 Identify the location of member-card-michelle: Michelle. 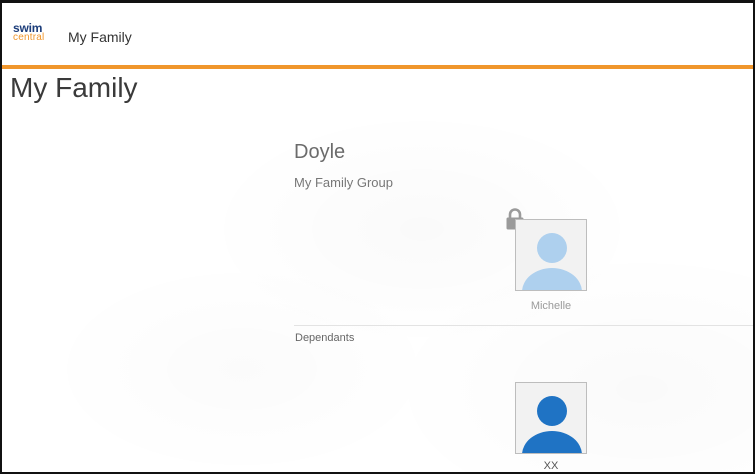
(553, 265).